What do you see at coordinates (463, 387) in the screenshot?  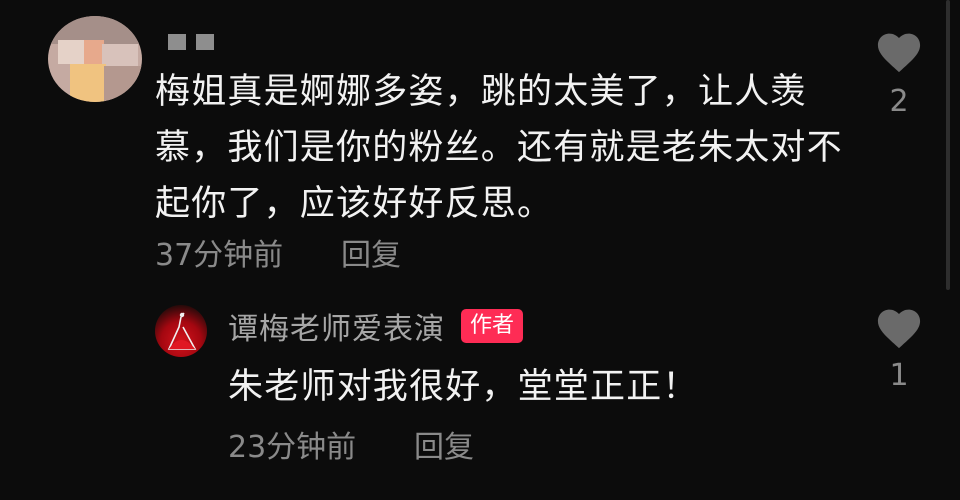 I see `reply-text: 朱老师对我很好，堂堂正正！` at bounding box center [463, 387].